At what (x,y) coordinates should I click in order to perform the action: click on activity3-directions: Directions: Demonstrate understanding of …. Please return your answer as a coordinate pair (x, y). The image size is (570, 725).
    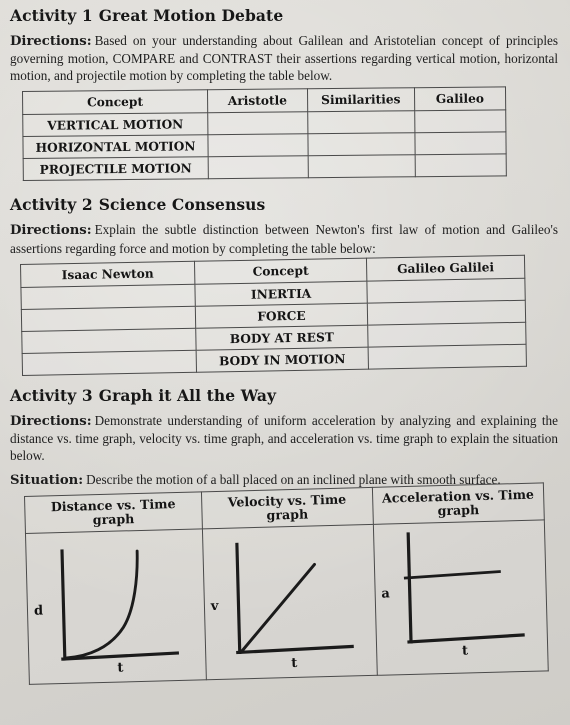
    Looking at the image, I should click on (284, 438).